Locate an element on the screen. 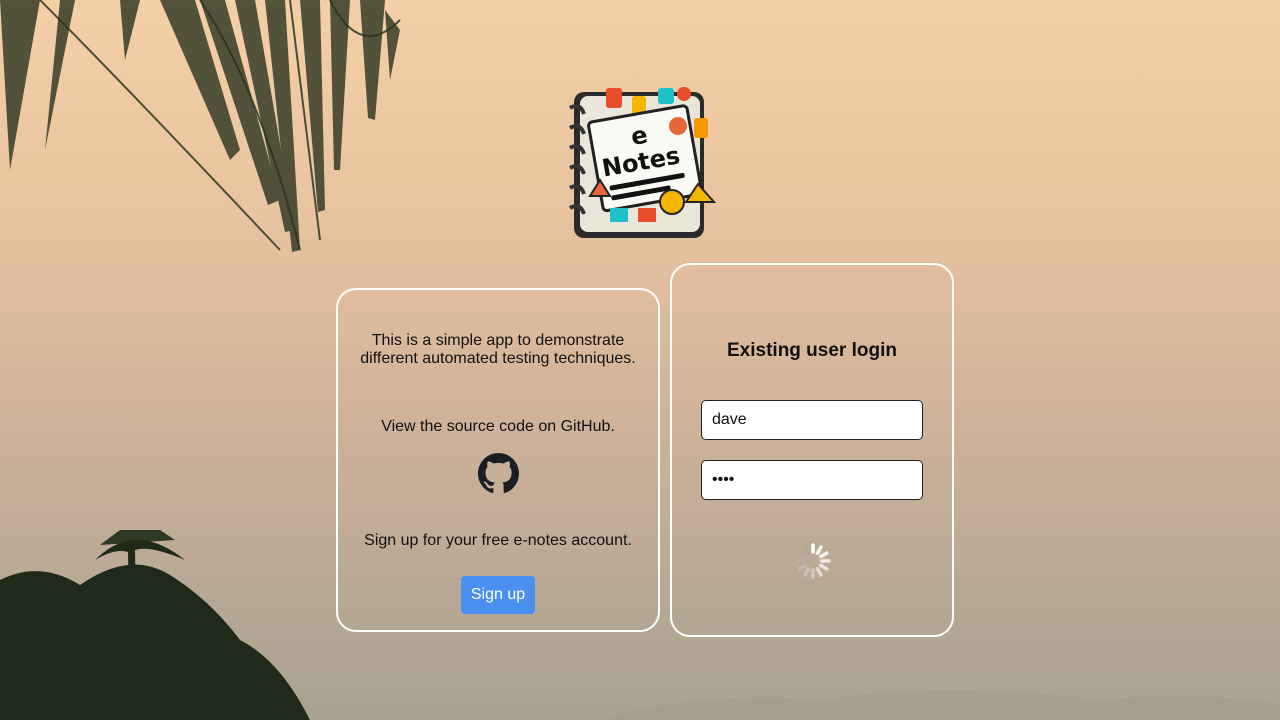 This screenshot has height=720, width=1280. enotes-logo: e Notes is located at coordinates (642, 162).